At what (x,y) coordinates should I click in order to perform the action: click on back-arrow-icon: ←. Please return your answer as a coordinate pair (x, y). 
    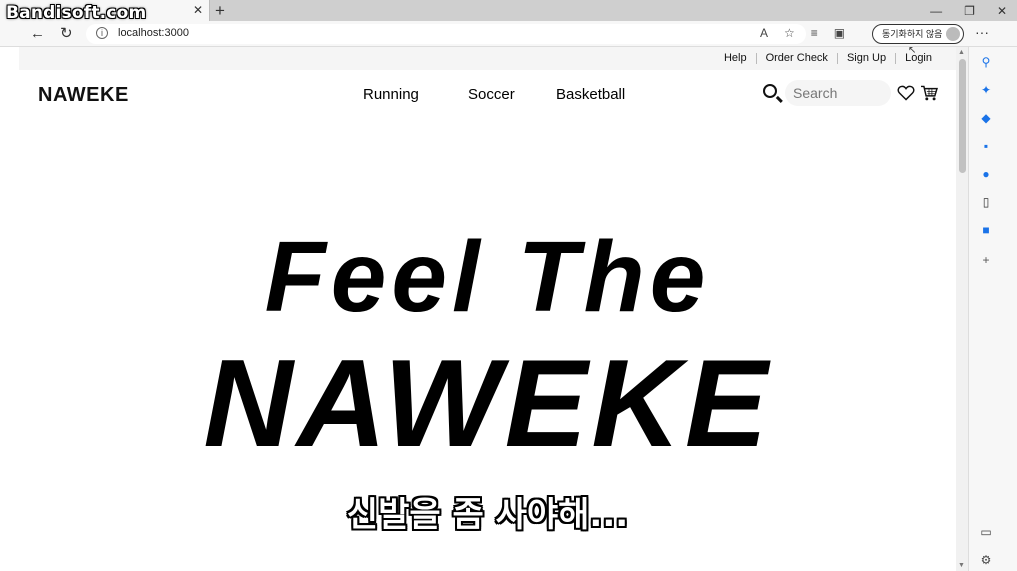
    Looking at the image, I should click on (37, 34).